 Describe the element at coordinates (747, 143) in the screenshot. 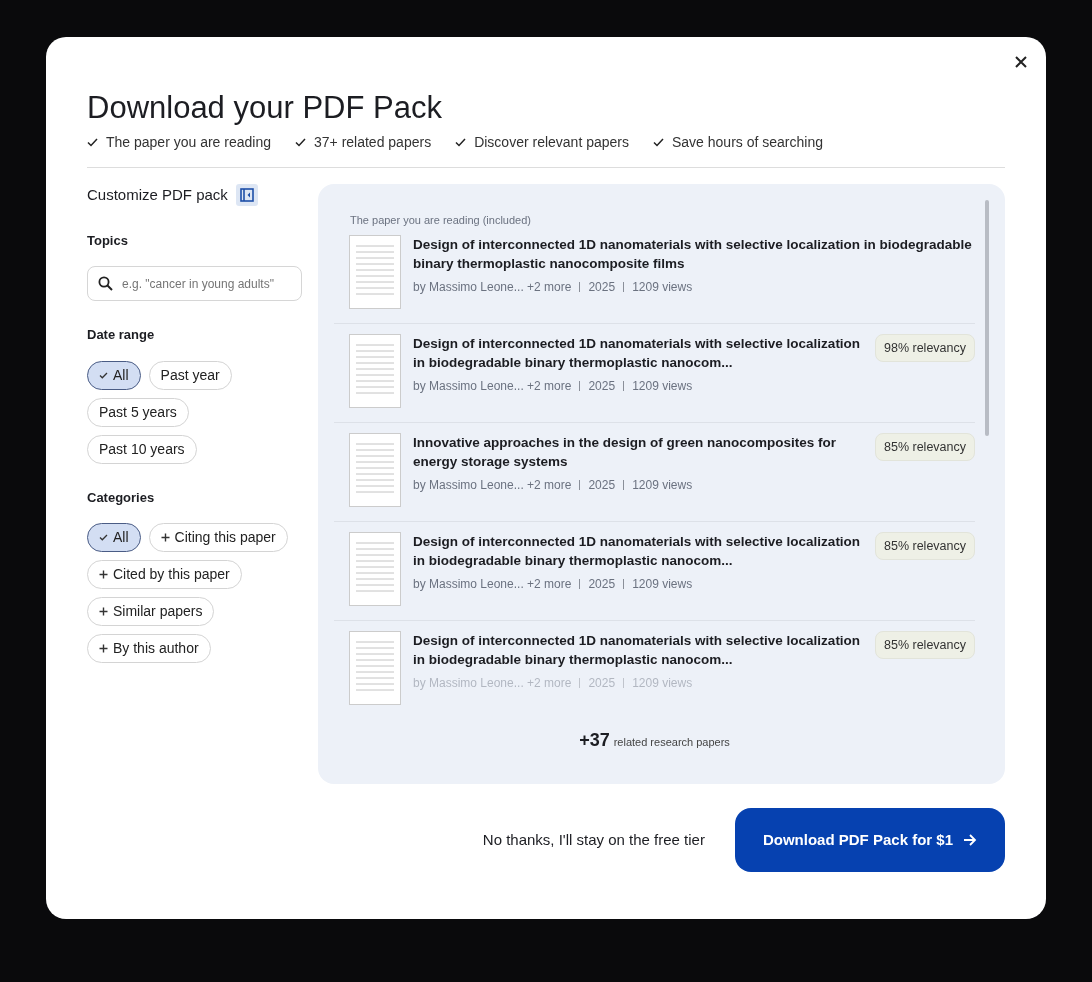

I see `benefit-text: Save hours of searching` at that location.